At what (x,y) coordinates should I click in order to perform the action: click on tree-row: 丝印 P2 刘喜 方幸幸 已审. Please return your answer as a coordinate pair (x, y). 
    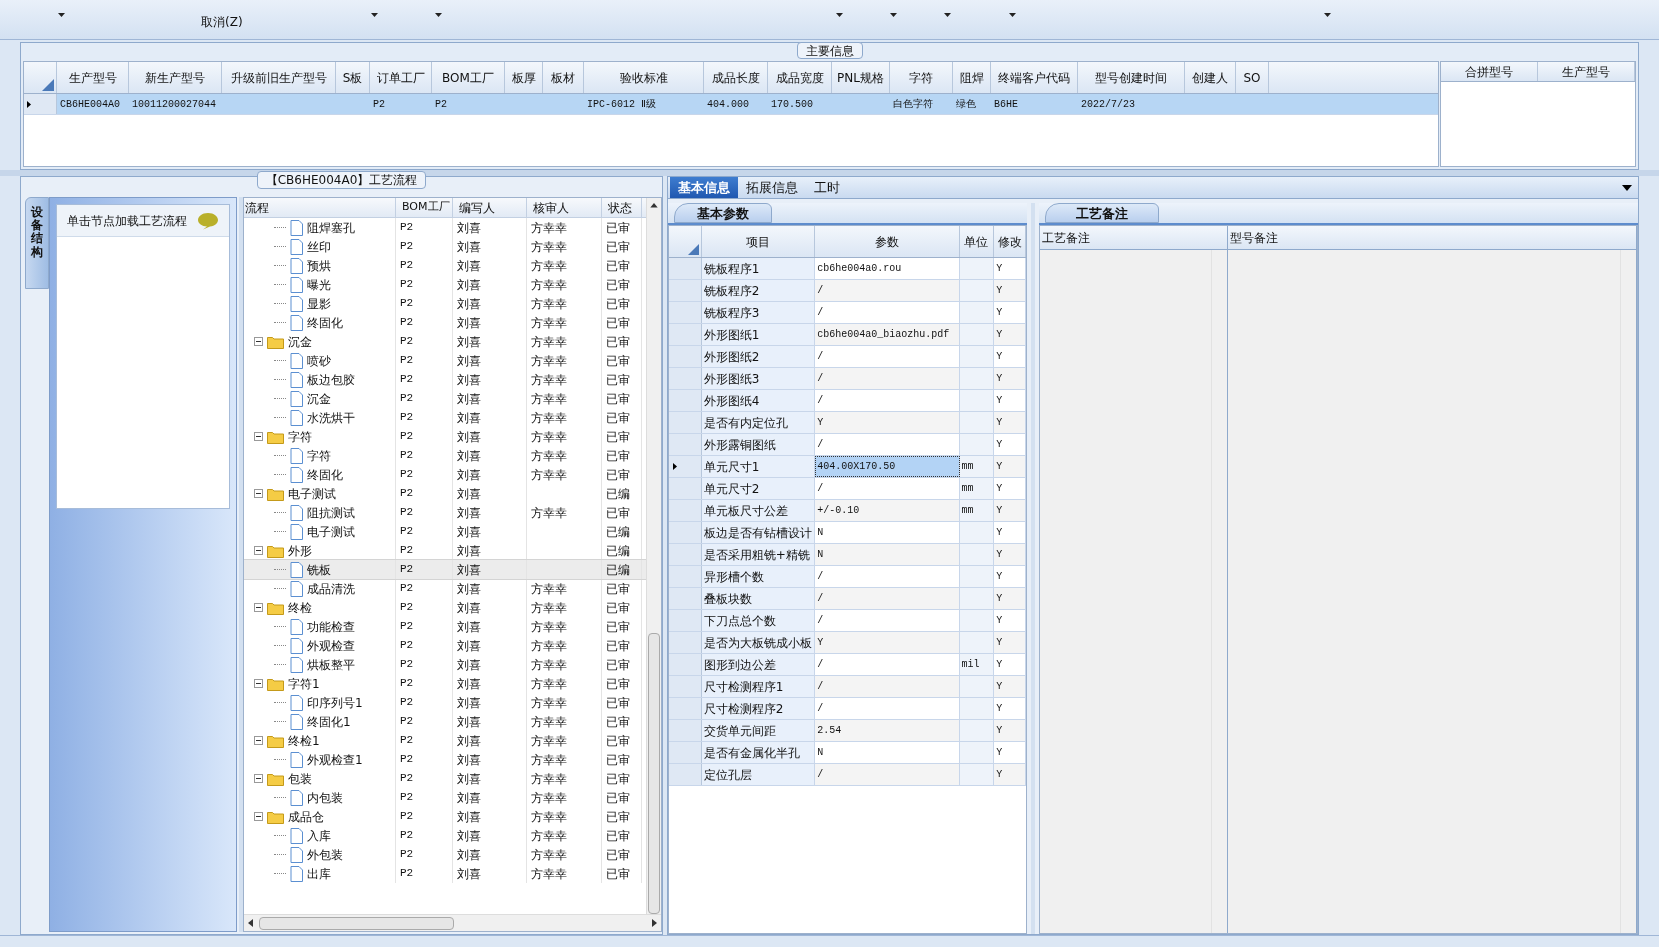
    Looking at the image, I should click on (445, 246).